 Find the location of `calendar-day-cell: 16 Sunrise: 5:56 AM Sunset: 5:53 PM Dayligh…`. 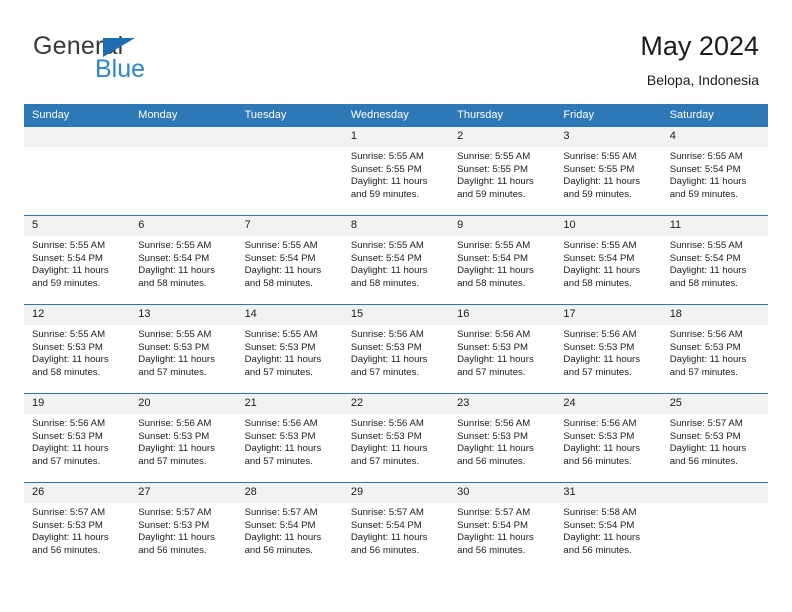

calendar-day-cell: 16 Sunrise: 5:56 AM Sunset: 5:53 PM Dayligh… is located at coordinates (502, 348).